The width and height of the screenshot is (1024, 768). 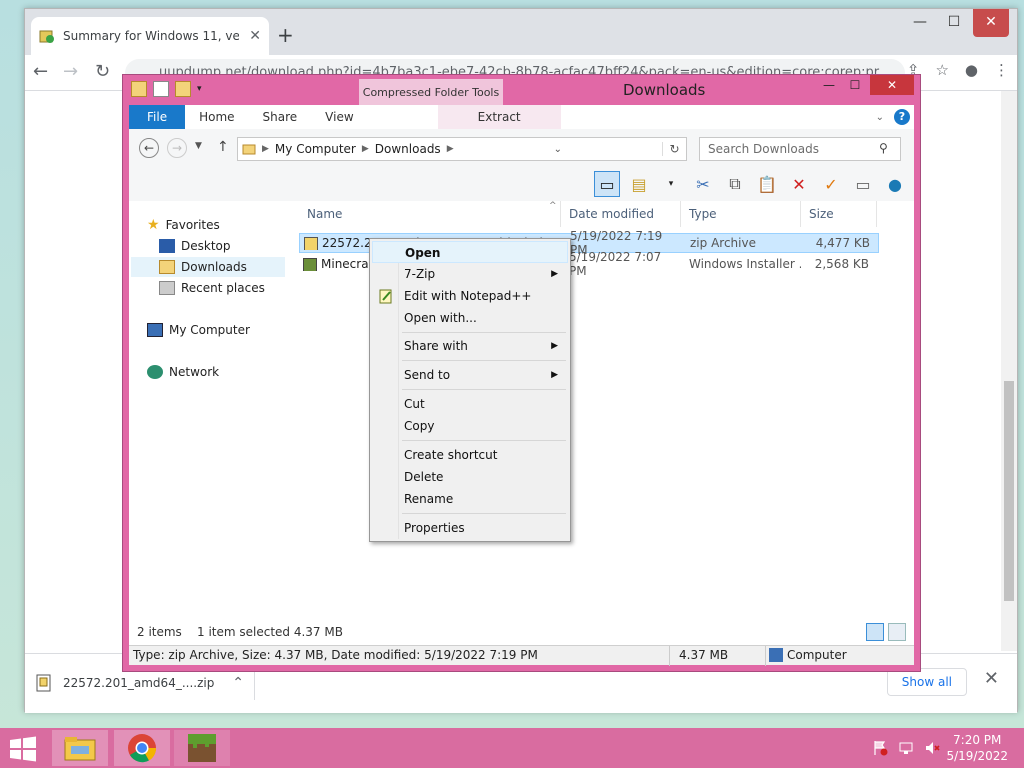 What do you see at coordinates (521, 185) in the screenshot?
I see `command-bar: ▭ ▤ ▾ ✂ ⧉ 📋 ✕ ✓ ▭ ●` at bounding box center [521, 185].